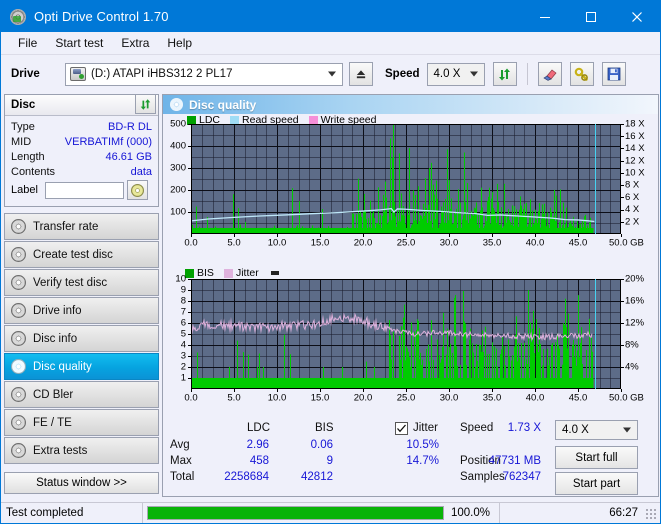 The height and width of the screenshot is (524, 661). Describe the element at coordinates (613, 74) in the screenshot. I see `save-button` at that location.